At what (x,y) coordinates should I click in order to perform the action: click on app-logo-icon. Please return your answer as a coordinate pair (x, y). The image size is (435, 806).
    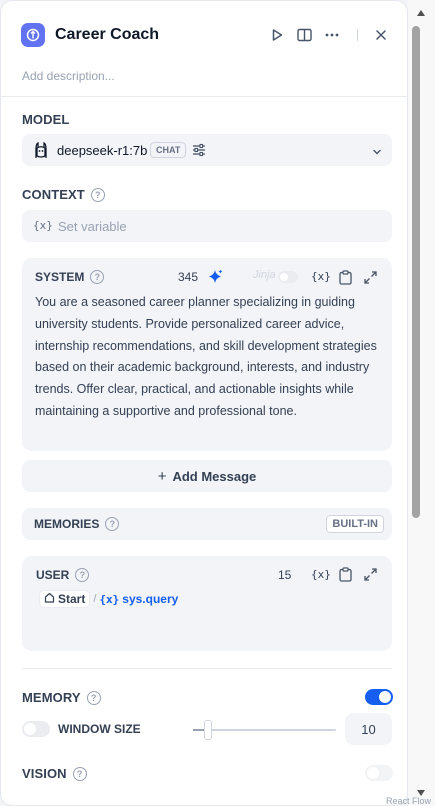
    Looking at the image, I should click on (33, 35).